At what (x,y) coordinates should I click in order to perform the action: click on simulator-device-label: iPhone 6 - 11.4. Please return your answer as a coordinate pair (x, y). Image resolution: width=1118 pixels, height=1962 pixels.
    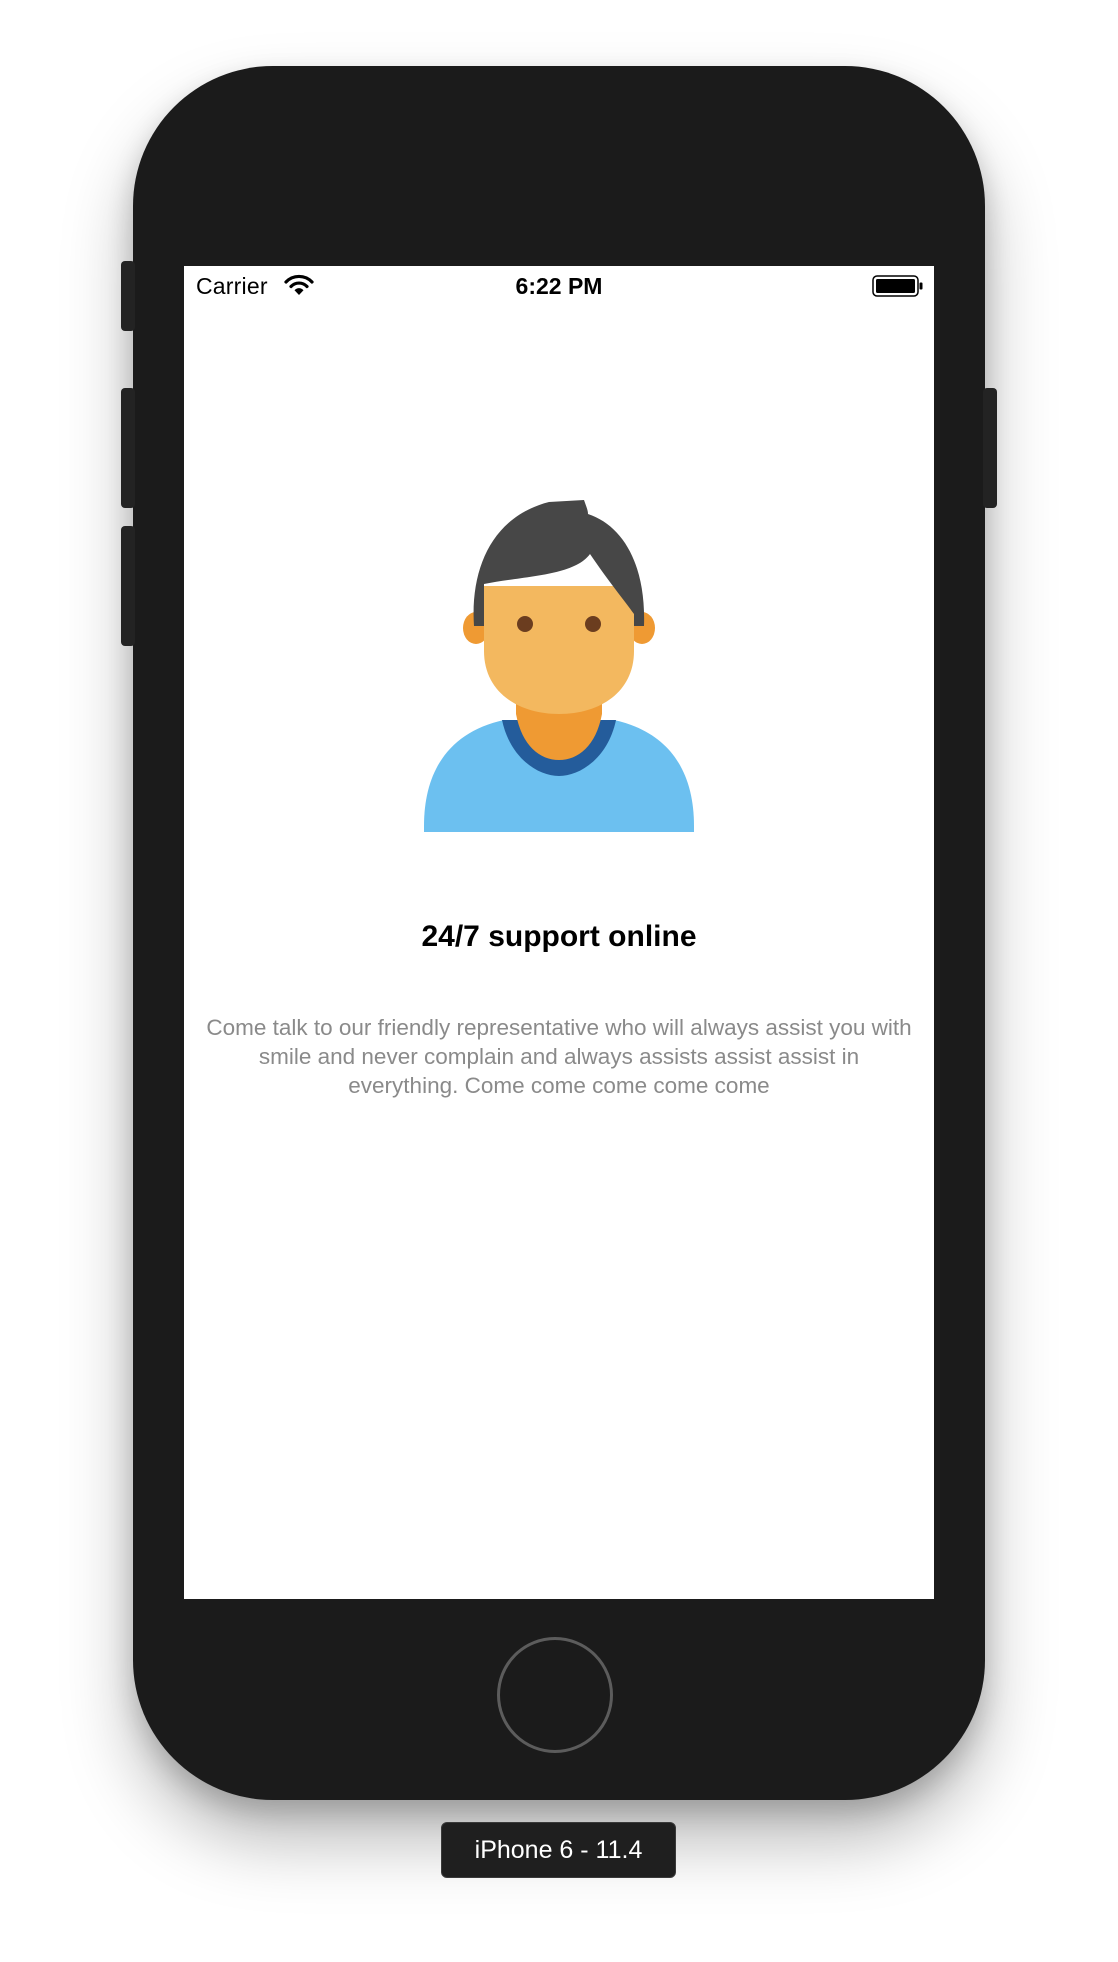
    Looking at the image, I should click on (558, 1850).